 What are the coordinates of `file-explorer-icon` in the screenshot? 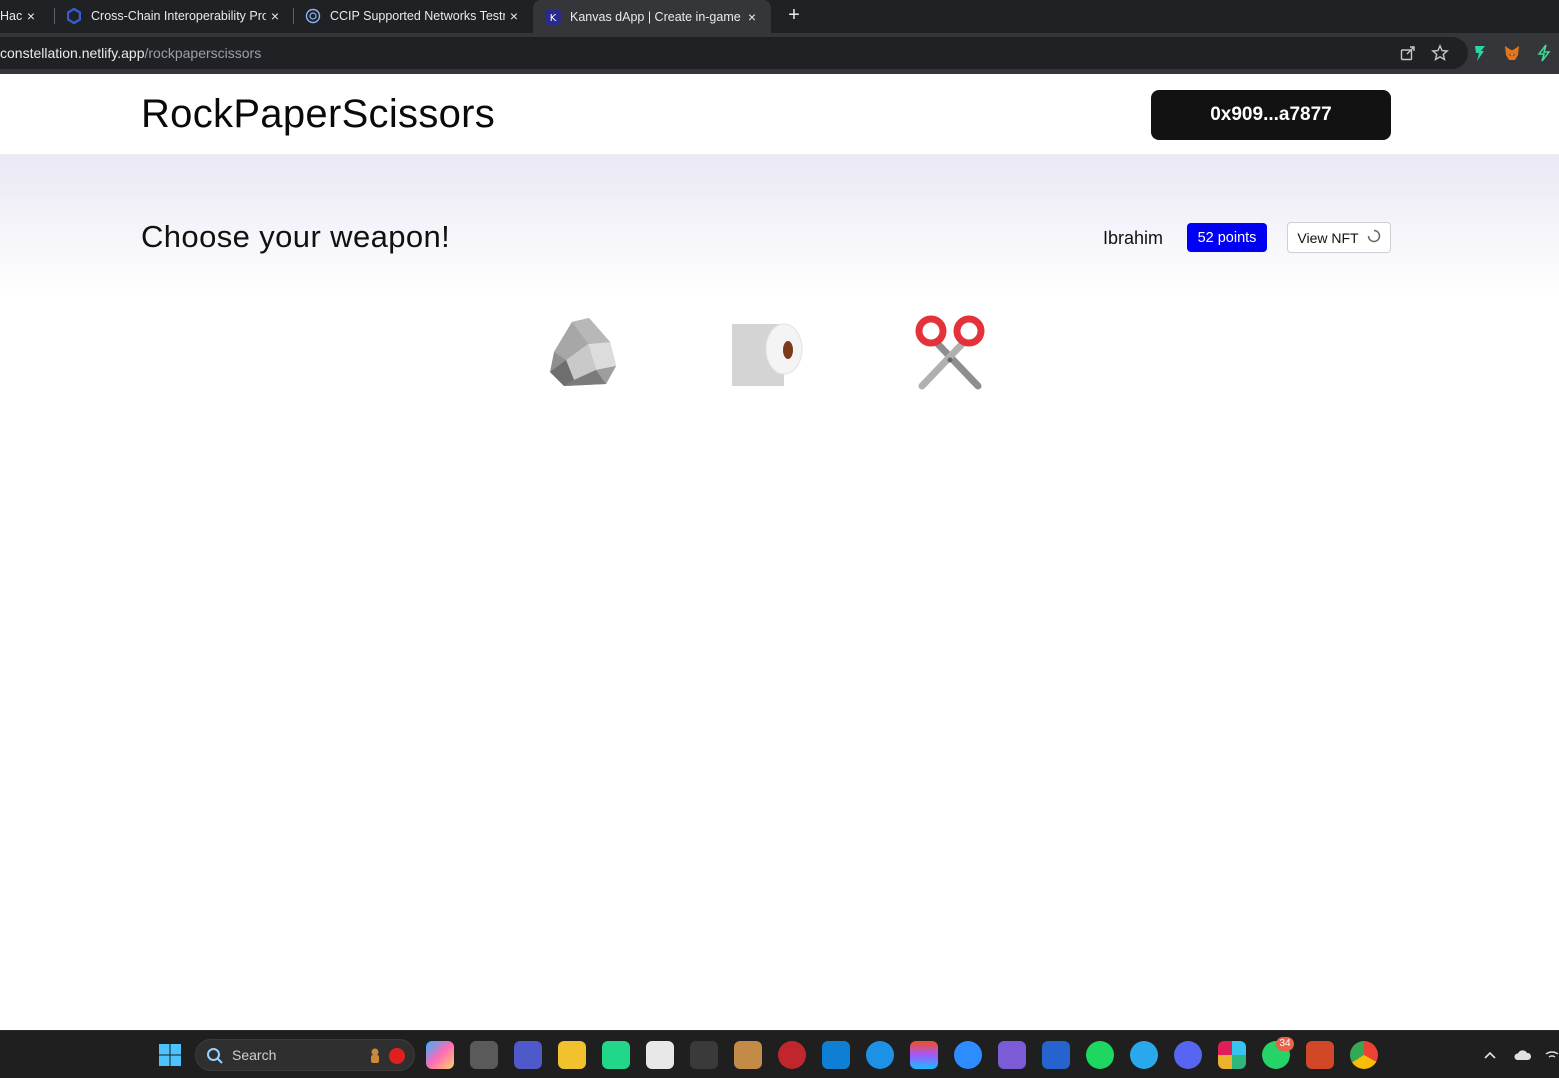 It's located at (572, 1055).